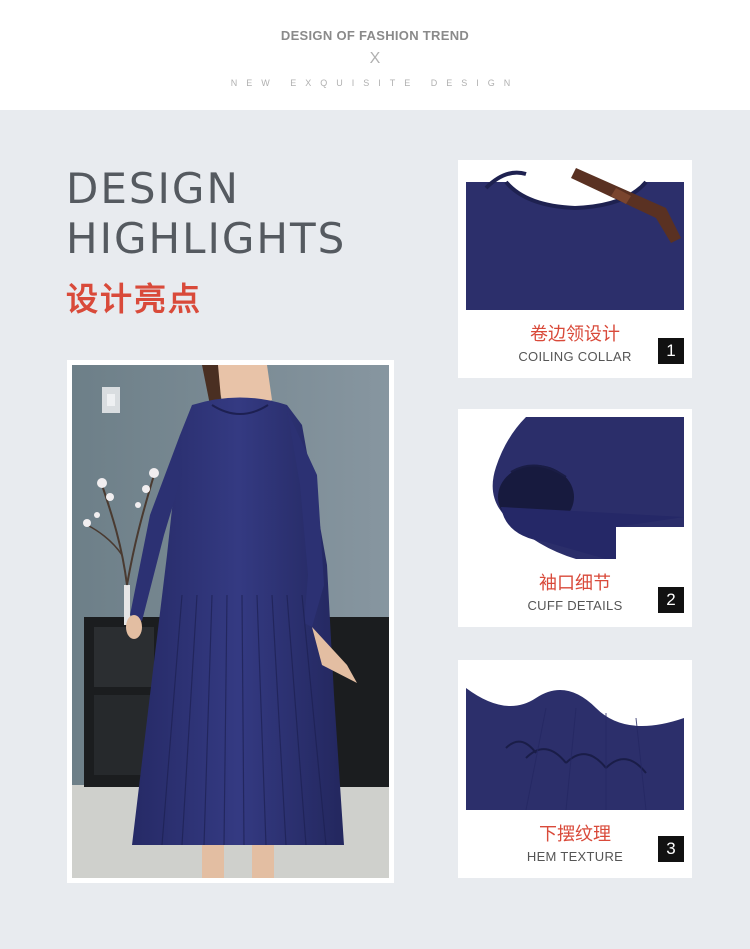 The image size is (750, 949). Describe the element at coordinates (671, 849) in the screenshot. I see `feature-number-badge: 3` at that location.